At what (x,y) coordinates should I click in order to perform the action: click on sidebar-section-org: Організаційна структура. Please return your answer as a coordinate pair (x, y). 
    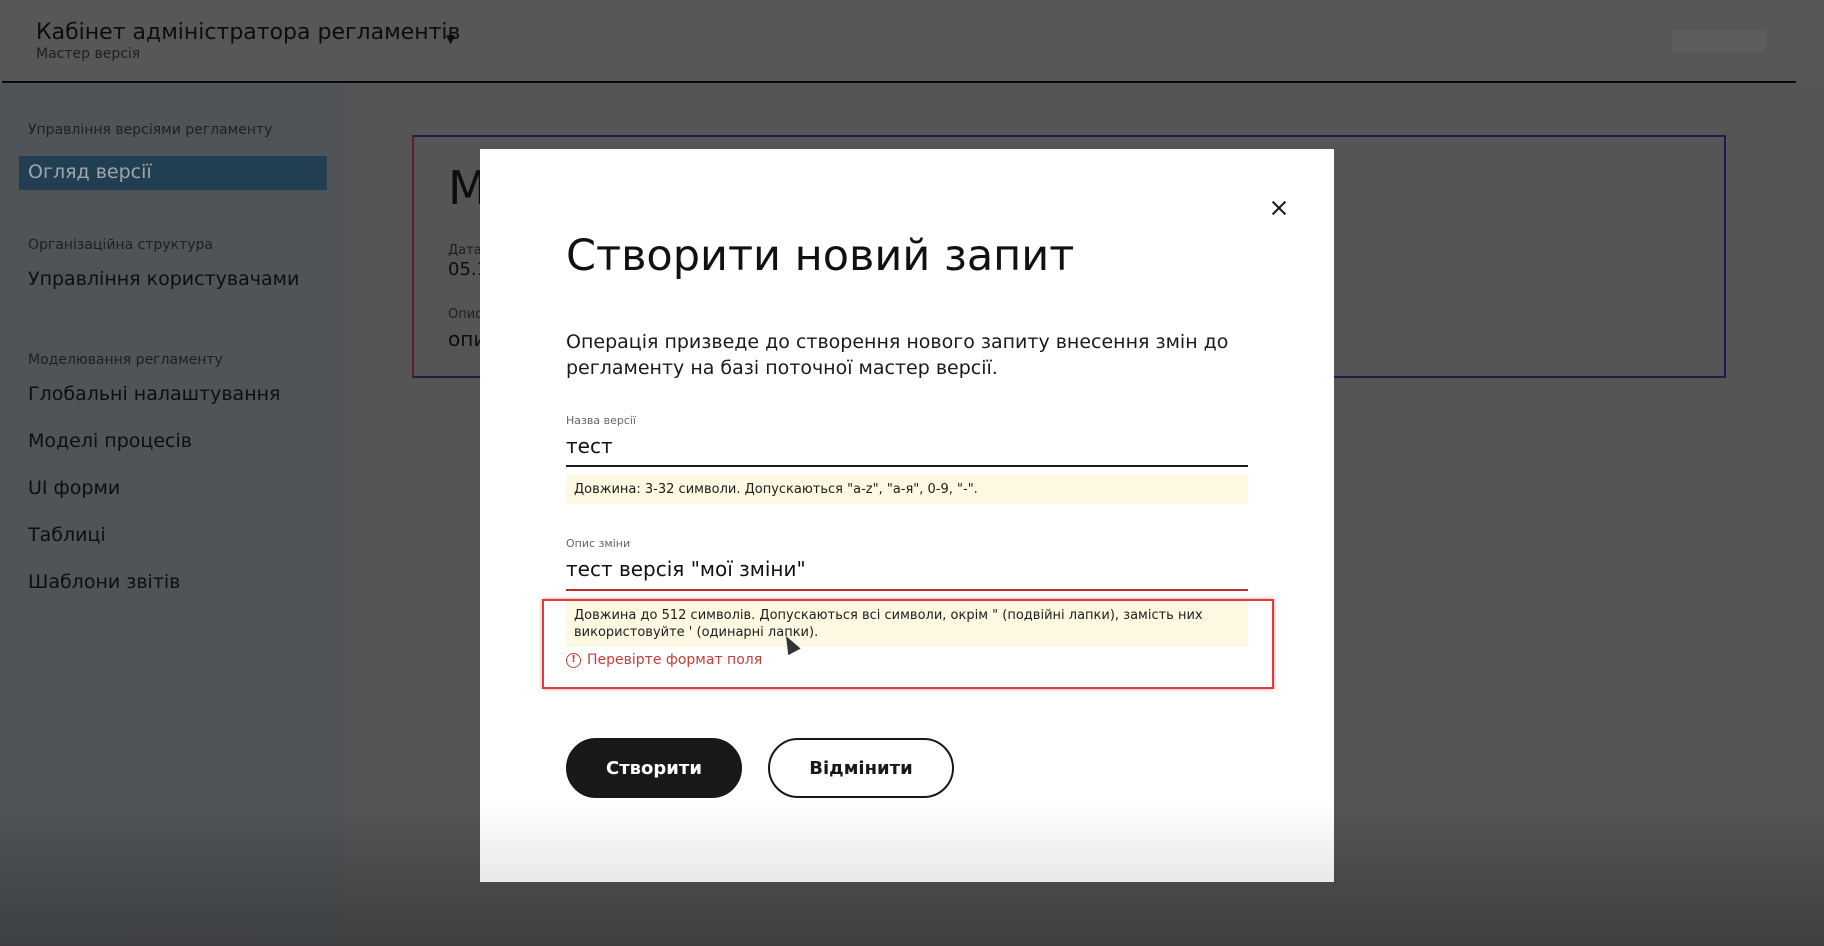
    Looking at the image, I should click on (120, 245).